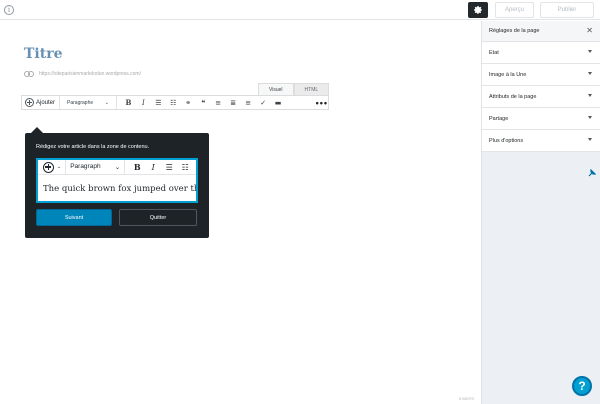 Image resolution: width=600 pixels, height=404 pixels. I want to click on popup-arrow, so click(37, 130).